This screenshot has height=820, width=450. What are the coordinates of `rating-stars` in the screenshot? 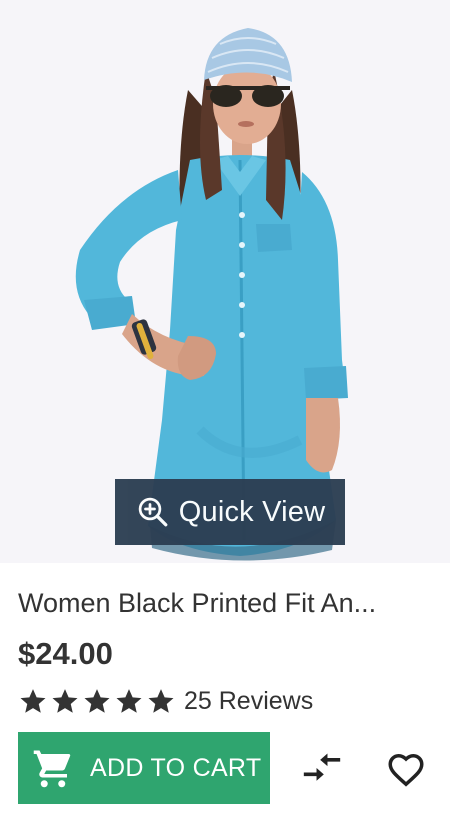 It's located at (98, 701).